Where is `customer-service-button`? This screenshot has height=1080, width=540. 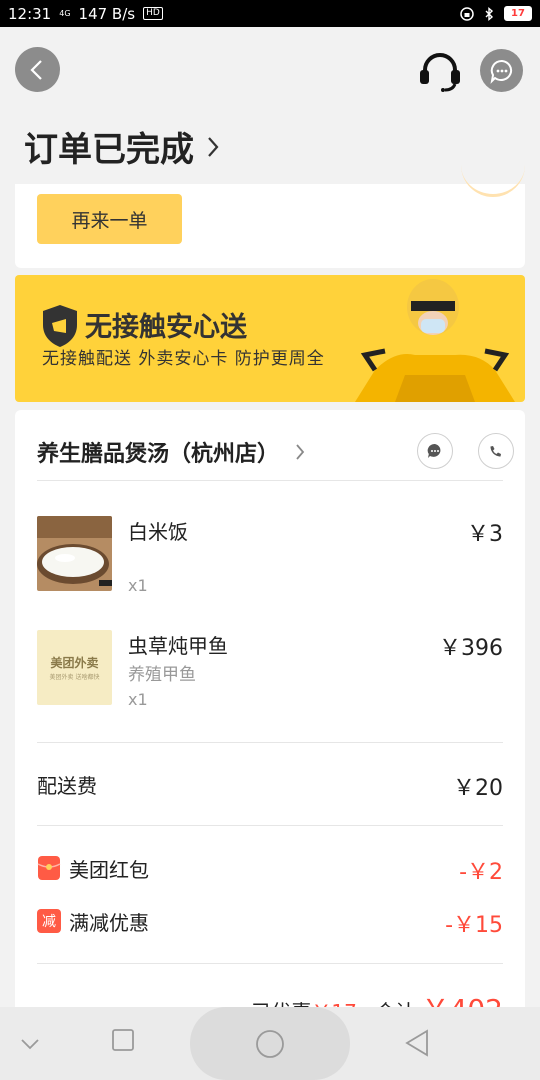
customer-service-button is located at coordinates (440, 71).